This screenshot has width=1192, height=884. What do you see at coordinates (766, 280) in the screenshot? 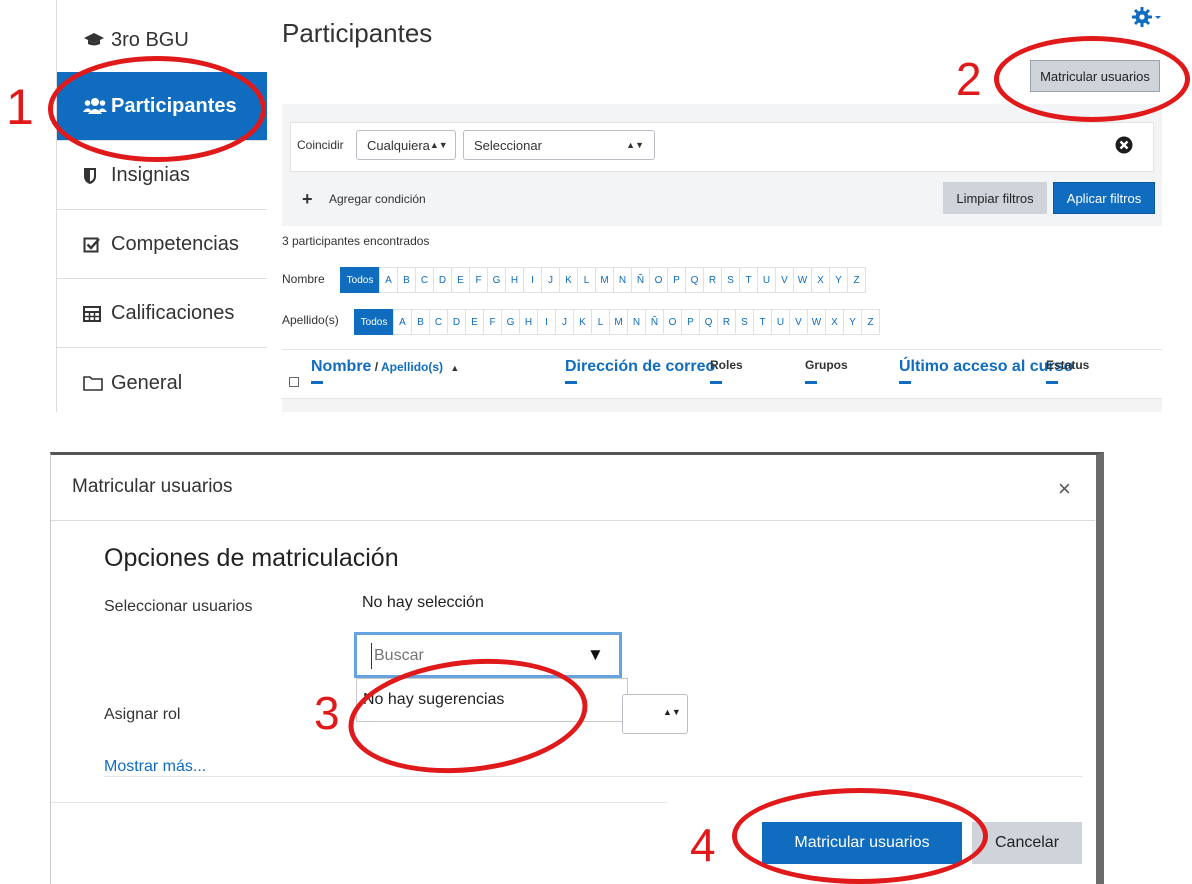
I see `first-name-initial-letter-button: U` at bounding box center [766, 280].